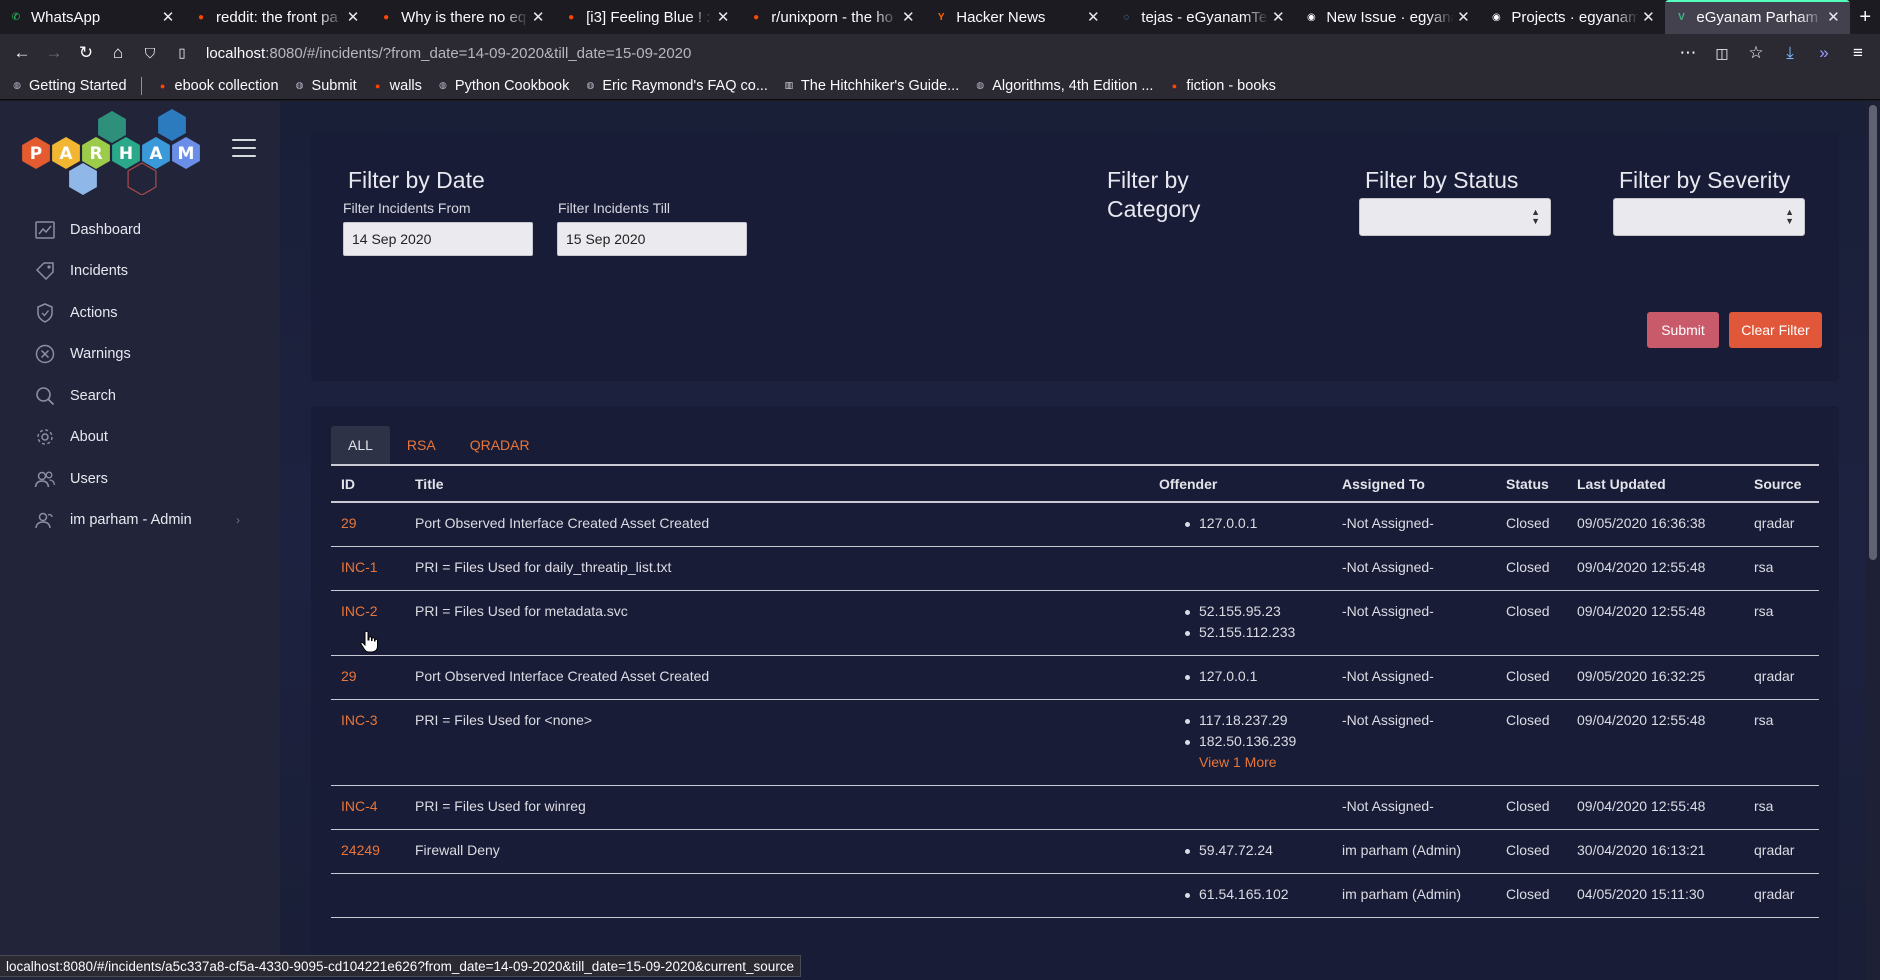 The width and height of the screenshot is (1880, 980). I want to click on filter-from-input: 14 Sep 2020, so click(438, 239).